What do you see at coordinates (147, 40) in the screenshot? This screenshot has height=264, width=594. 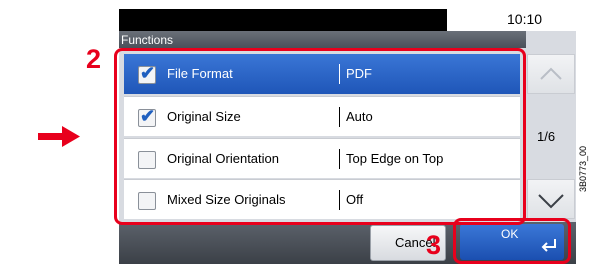 I see `functions-title: Functions` at bounding box center [147, 40].